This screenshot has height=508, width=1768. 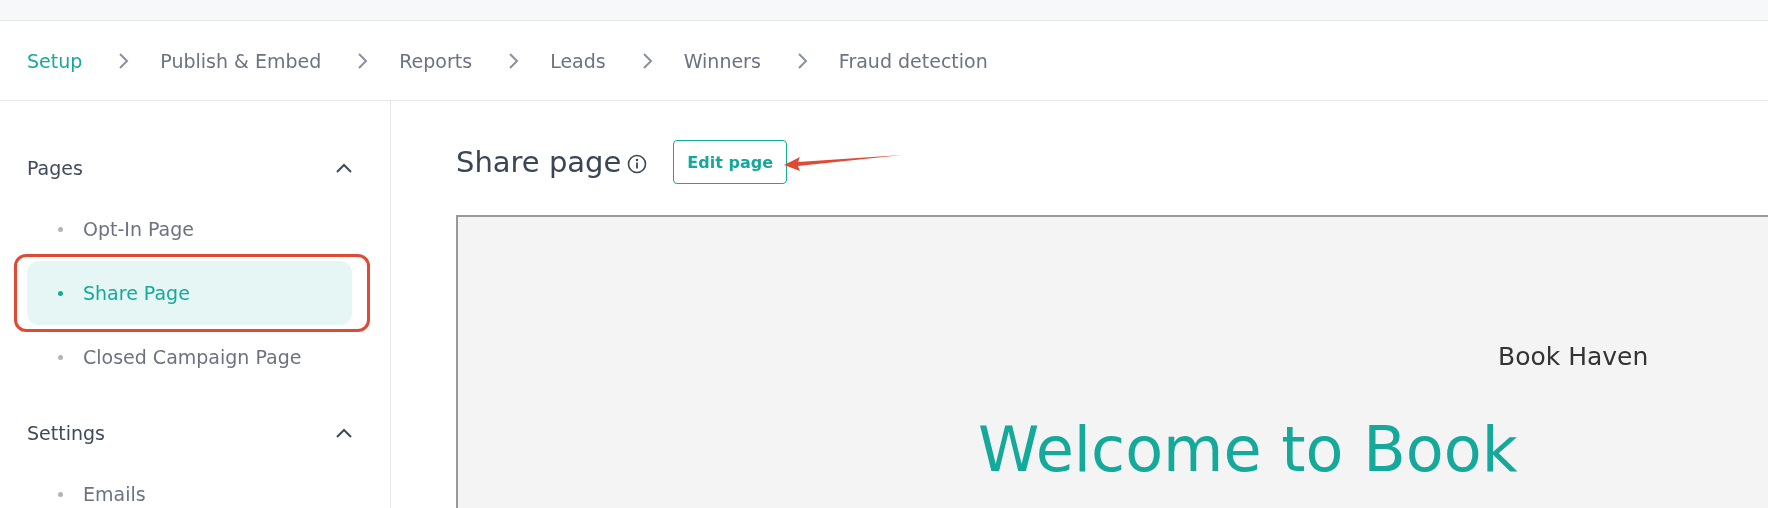 What do you see at coordinates (189, 357) in the screenshot?
I see `sidebar-item: Closed Campaign Page` at bounding box center [189, 357].